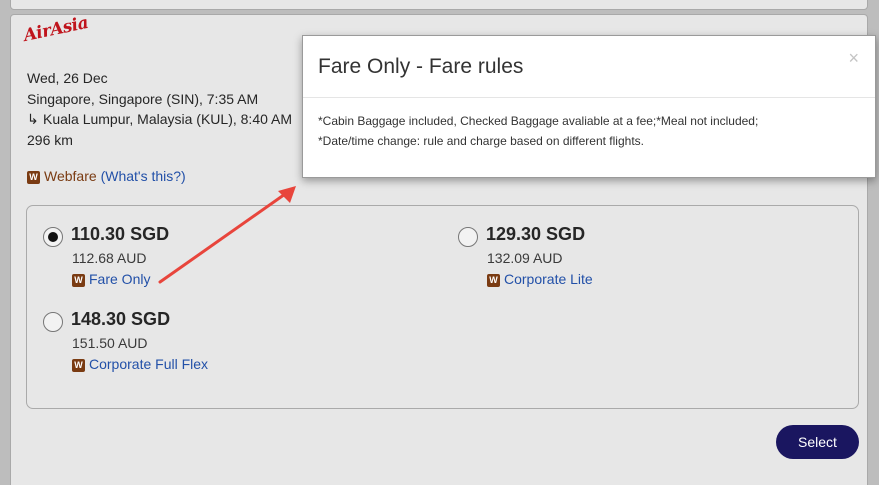 The image size is (879, 485). I want to click on arrival-info: Kuala Lumpur, Malaysia (KUL), 8:40 AM, so click(168, 119).